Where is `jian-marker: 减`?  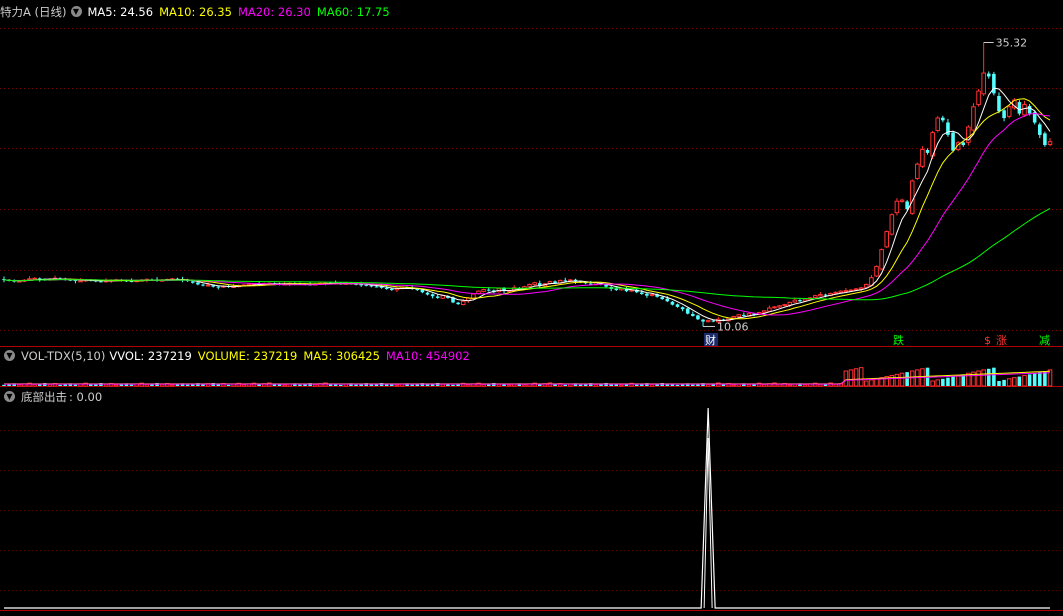 jian-marker: 减 is located at coordinates (1044, 340).